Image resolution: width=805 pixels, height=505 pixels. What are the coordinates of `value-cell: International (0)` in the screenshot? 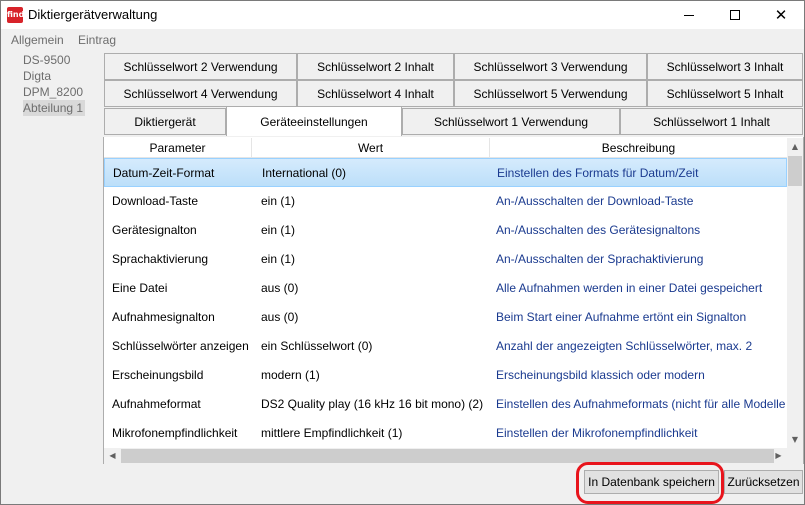 It's located at (377, 173).